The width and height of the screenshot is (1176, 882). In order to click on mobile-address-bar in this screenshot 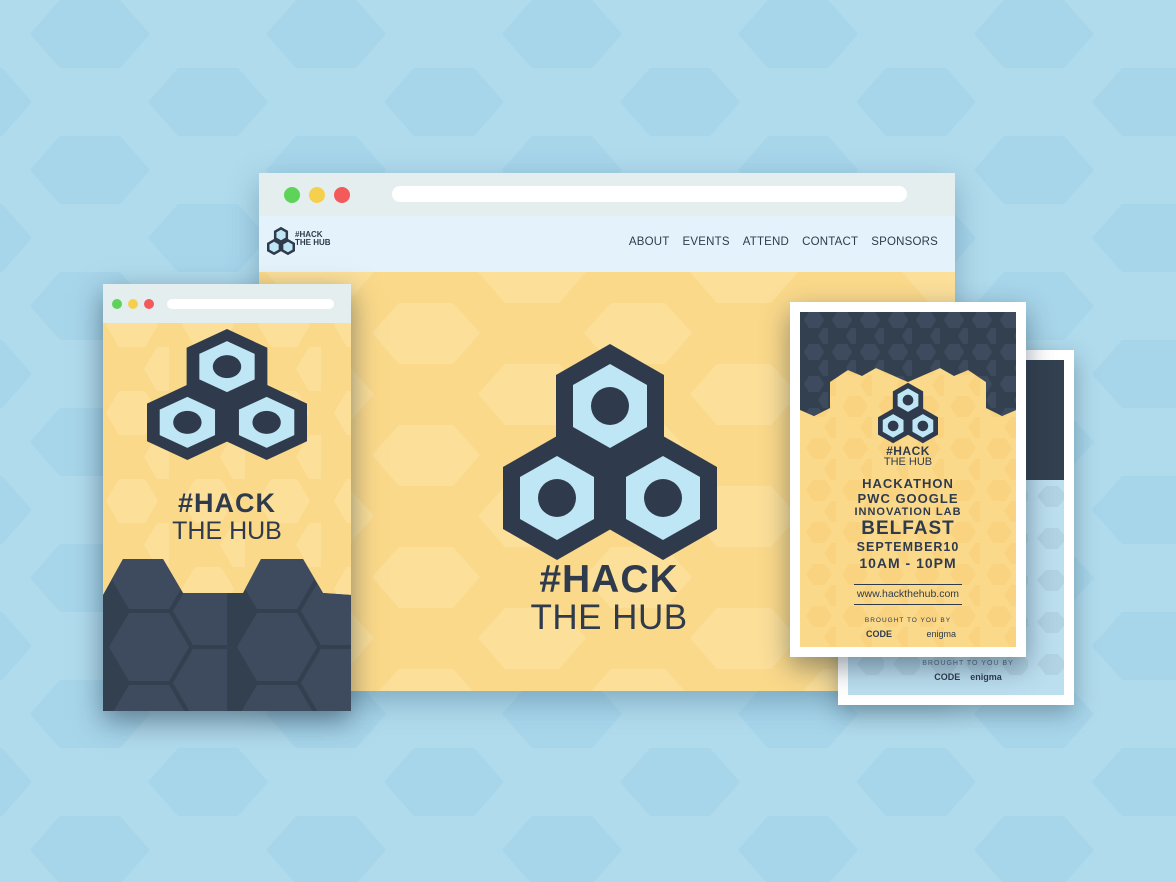, I will do `click(250, 304)`.